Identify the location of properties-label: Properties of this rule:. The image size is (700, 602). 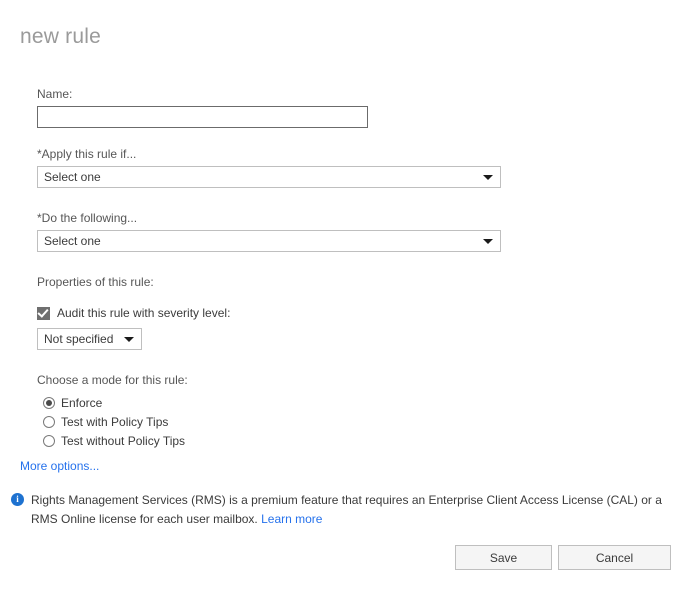
(95, 282).